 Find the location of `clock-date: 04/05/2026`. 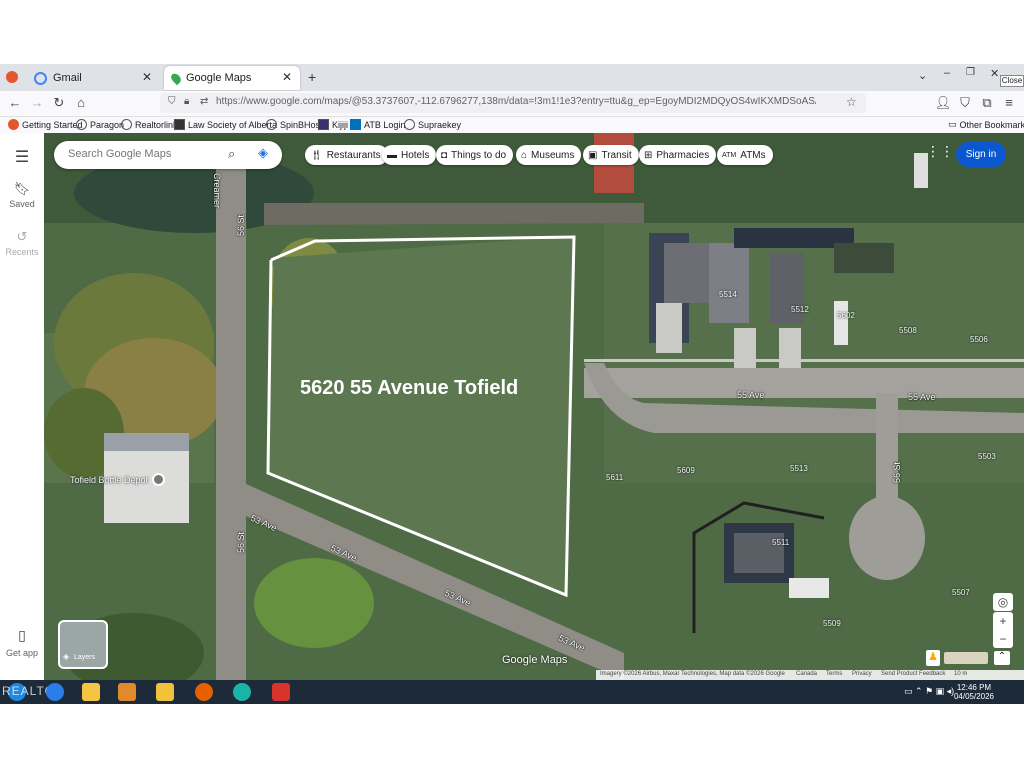

clock-date: 04/05/2026 is located at coordinates (973, 696).